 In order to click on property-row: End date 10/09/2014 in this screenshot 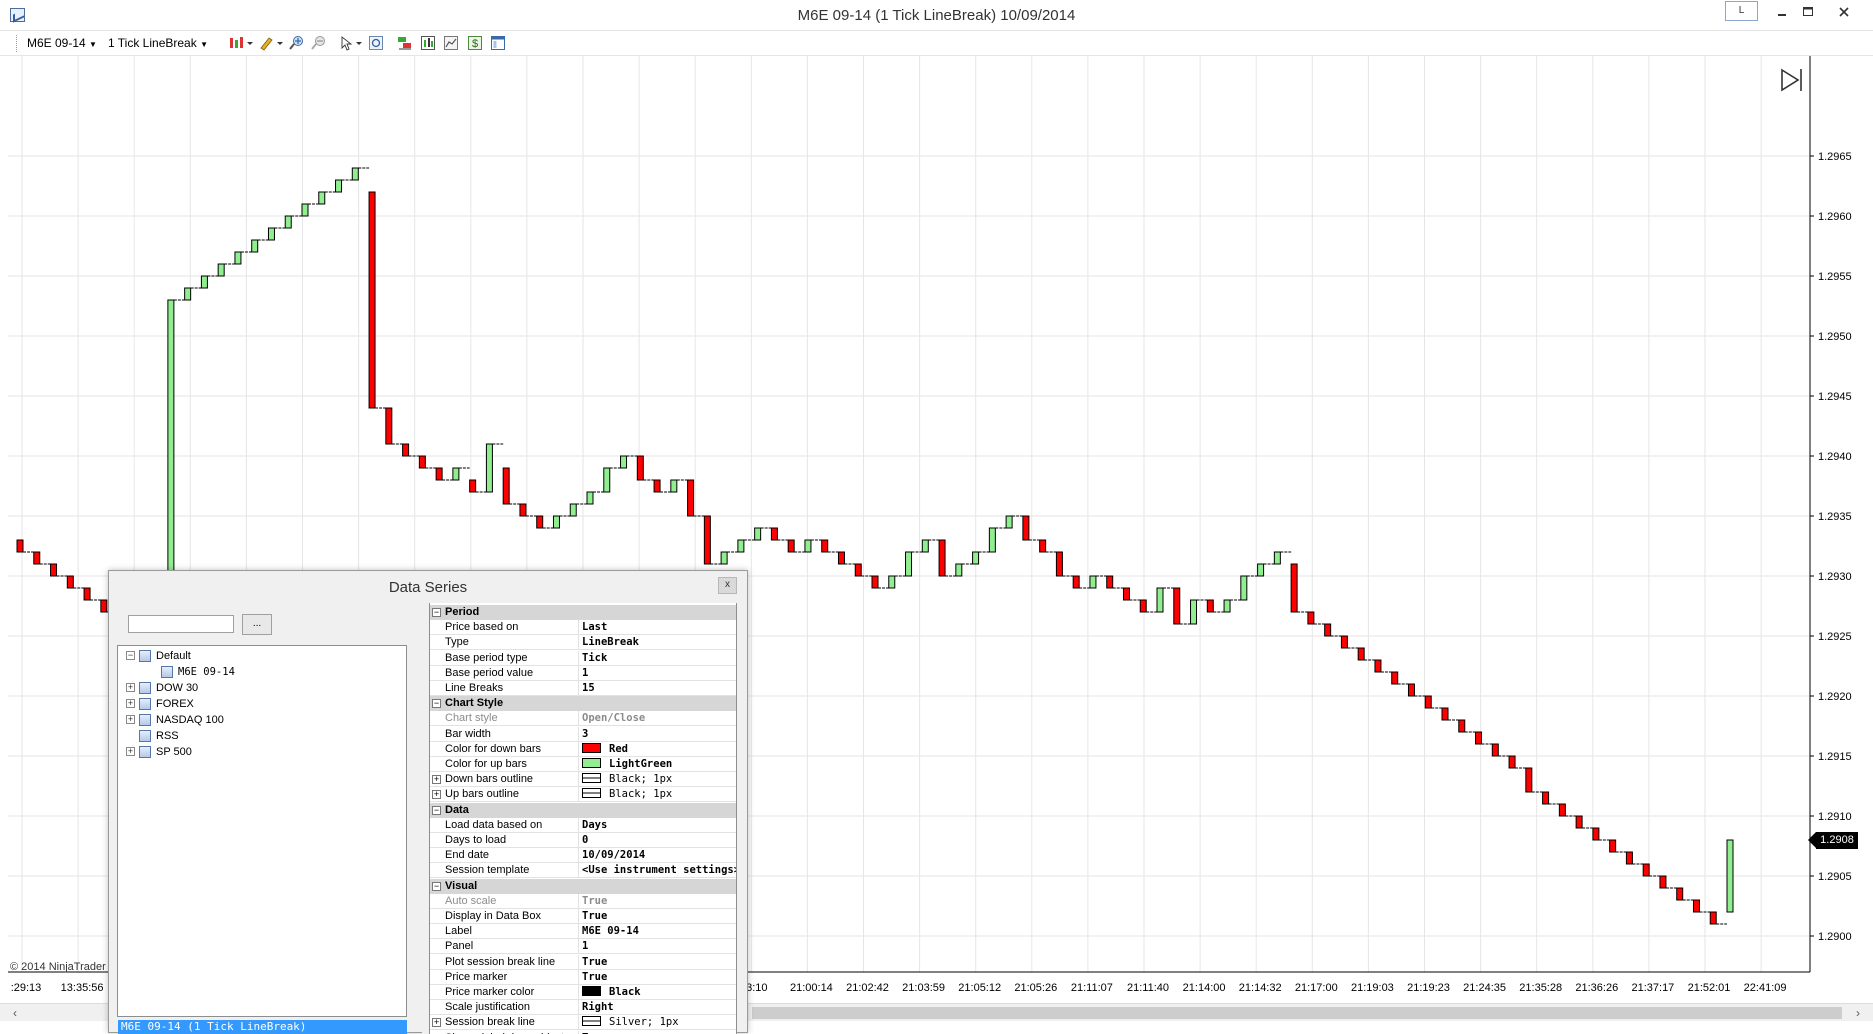, I will do `click(583, 856)`.